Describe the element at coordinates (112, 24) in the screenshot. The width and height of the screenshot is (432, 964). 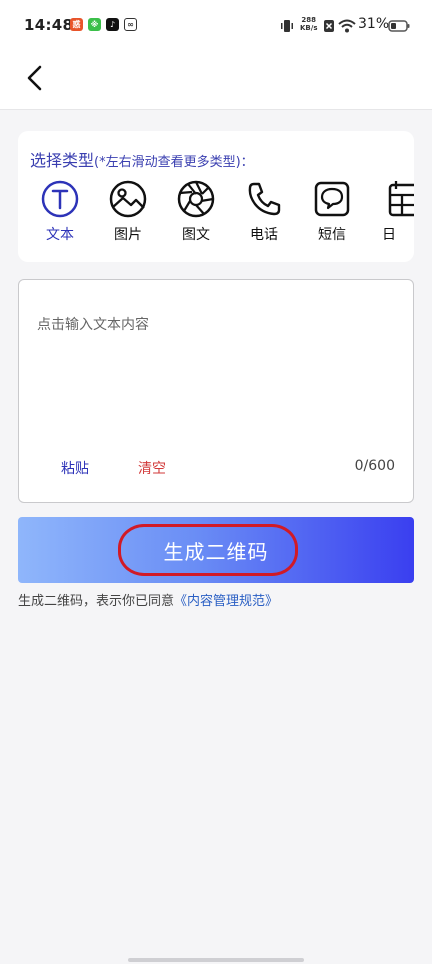
I see `tiktok-icon: ♪` at that location.